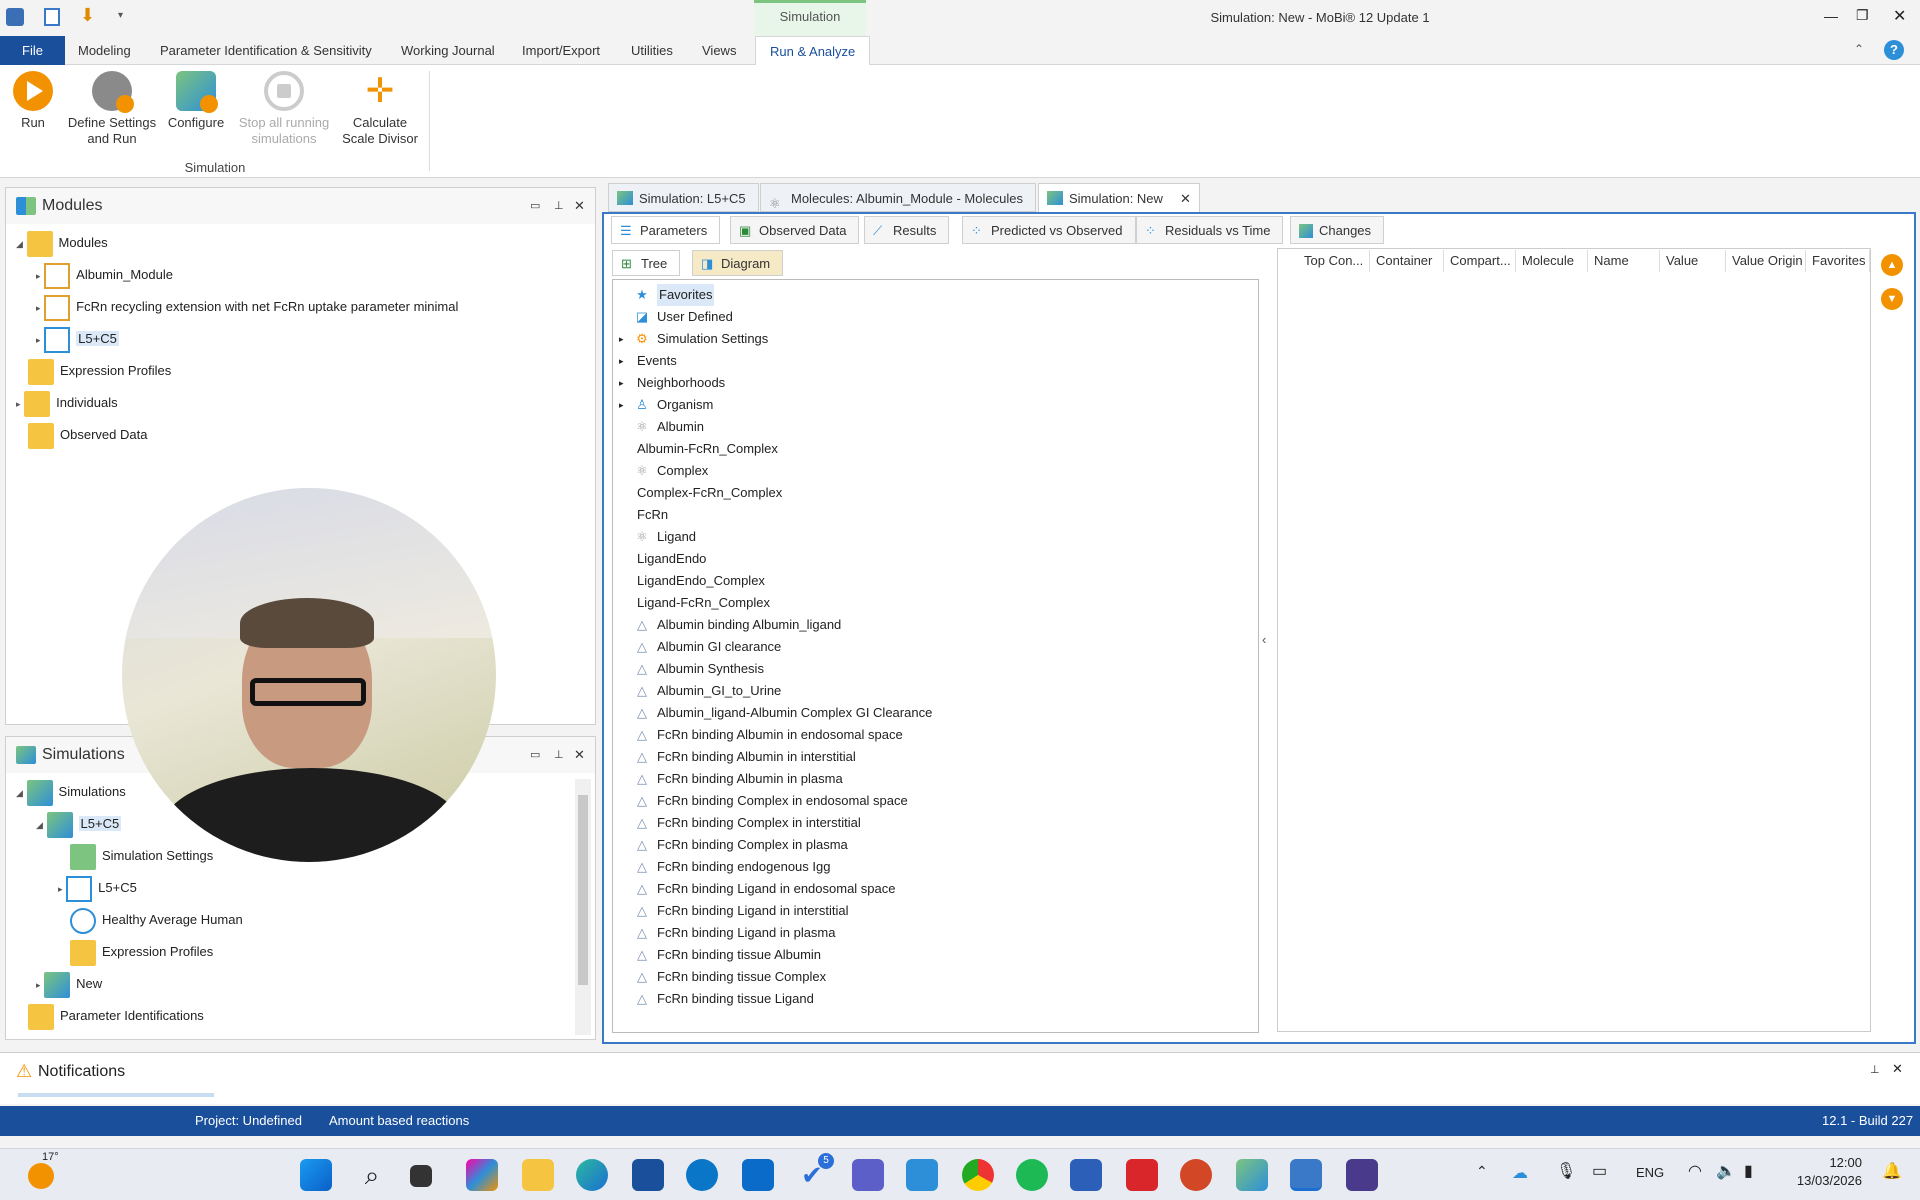 The image size is (1920, 1200). I want to click on tree-item-observed-data: Observed Data, so click(87, 435).